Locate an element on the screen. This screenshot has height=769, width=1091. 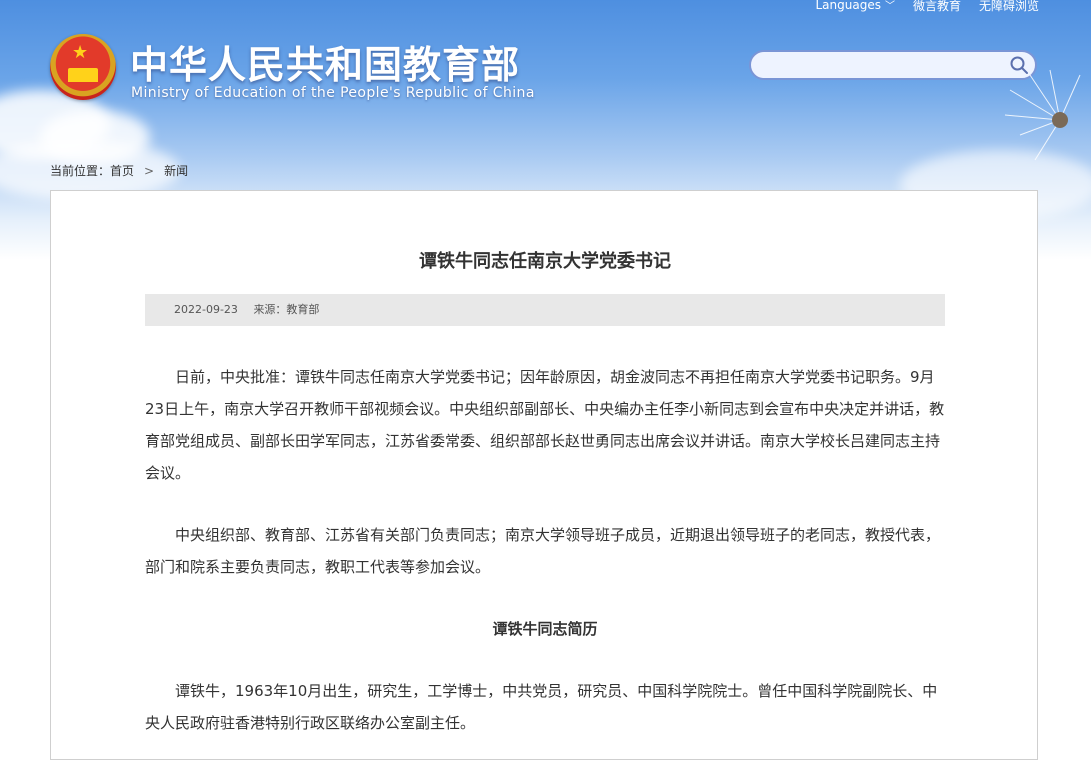
breadcrumb-home-link: 首页 is located at coordinates (122, 170).